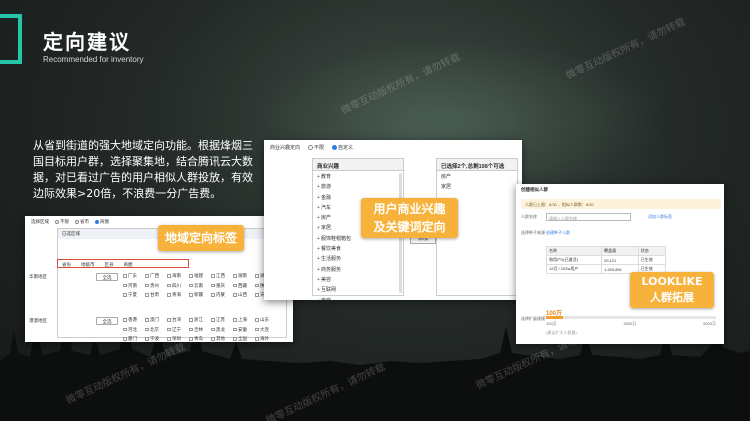 The width and height of the screenshot is (750, 421). Describe the element at coordinates (244, 339) in the screenshot. I see `region-checkbox: 全国` at that location.